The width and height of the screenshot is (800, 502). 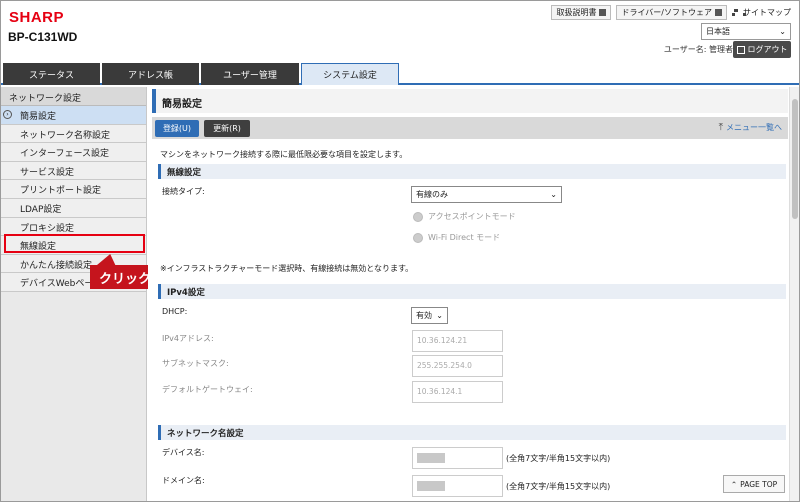 What do you see at coordinates (73, 115) in the screenshot?
I see `sidebar-item-easy-setup: › 簡易設定` at bounding box center [73, 115].